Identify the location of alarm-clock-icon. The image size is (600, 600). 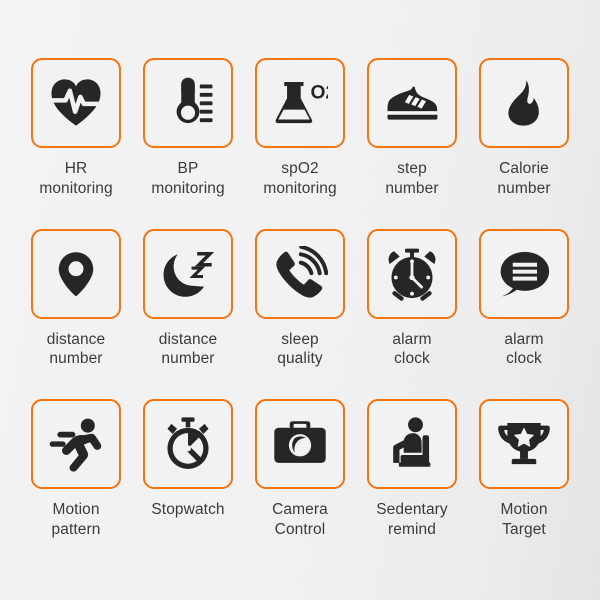
(412, 274).